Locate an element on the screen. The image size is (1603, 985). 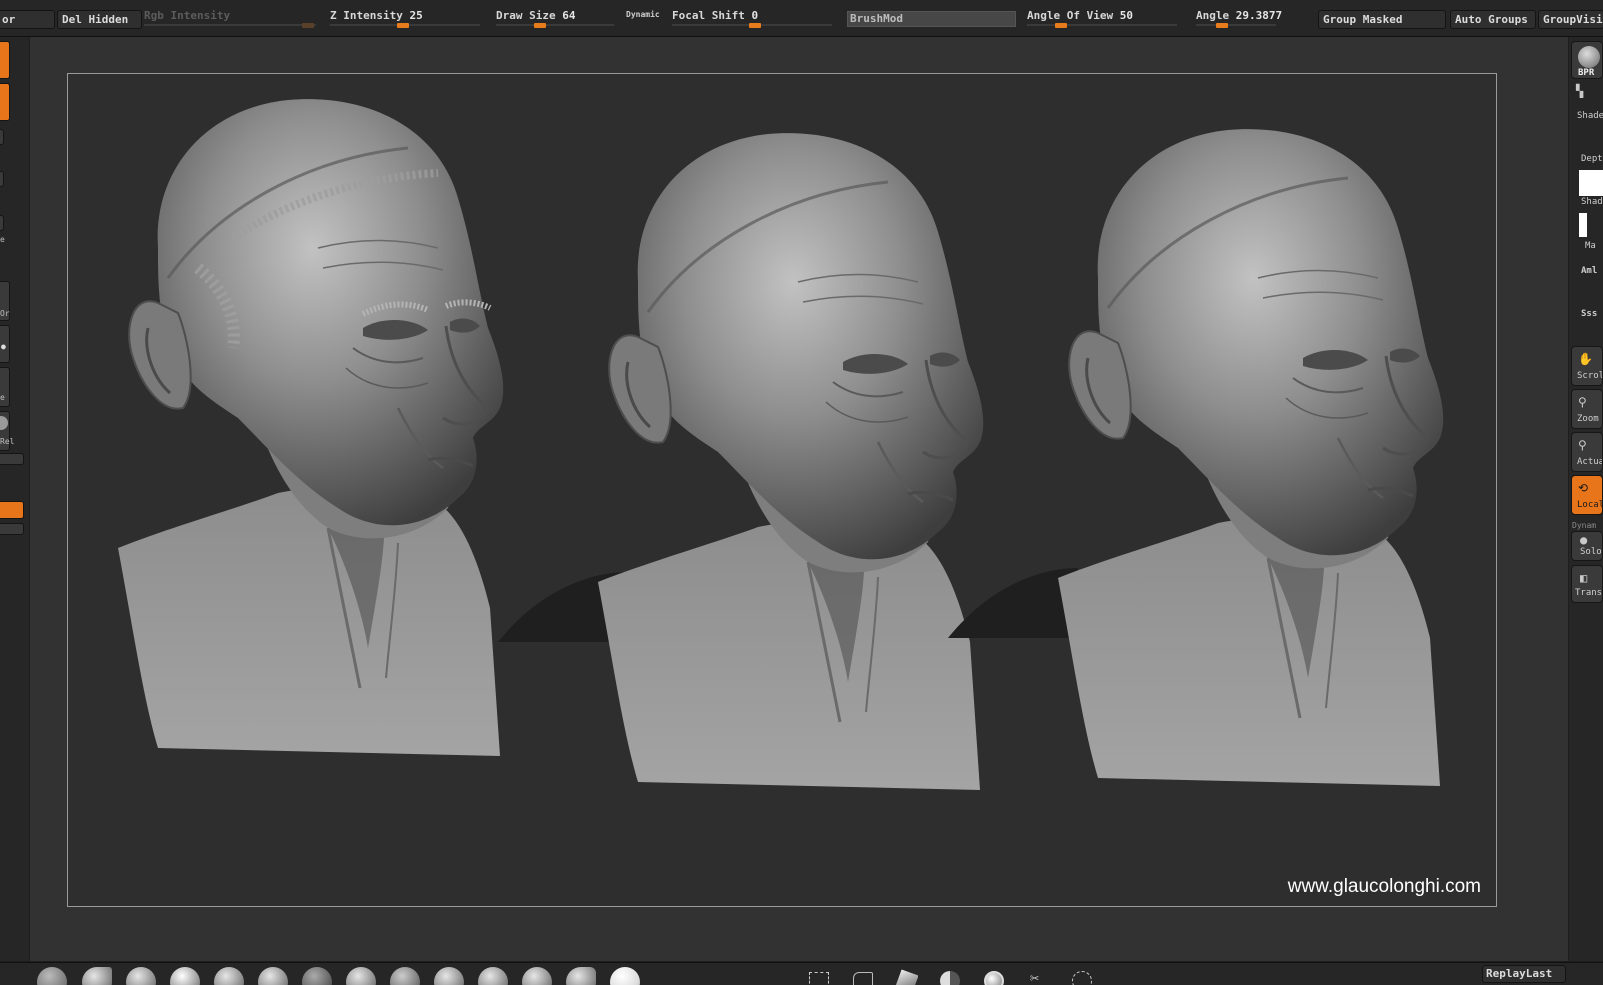
alpha-brush-icon is located at coordinates (361, 976).